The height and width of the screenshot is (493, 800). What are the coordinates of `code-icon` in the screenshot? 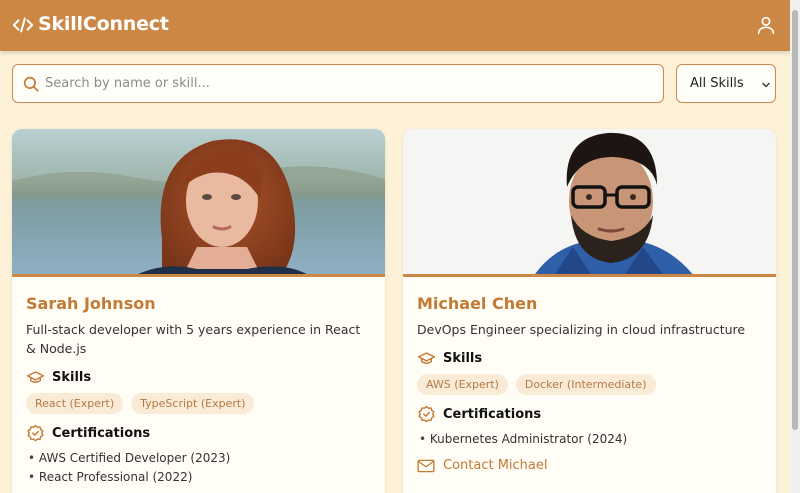 It's located at (23, 25).